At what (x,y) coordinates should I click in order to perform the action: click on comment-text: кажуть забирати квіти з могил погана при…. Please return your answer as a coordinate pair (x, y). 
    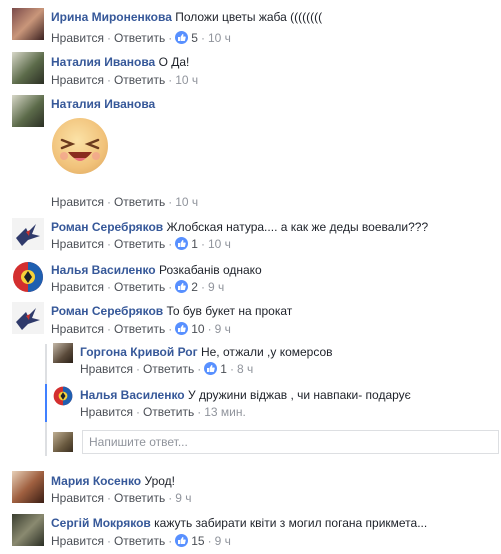
    Looking at the image, I should click on (291, 523).